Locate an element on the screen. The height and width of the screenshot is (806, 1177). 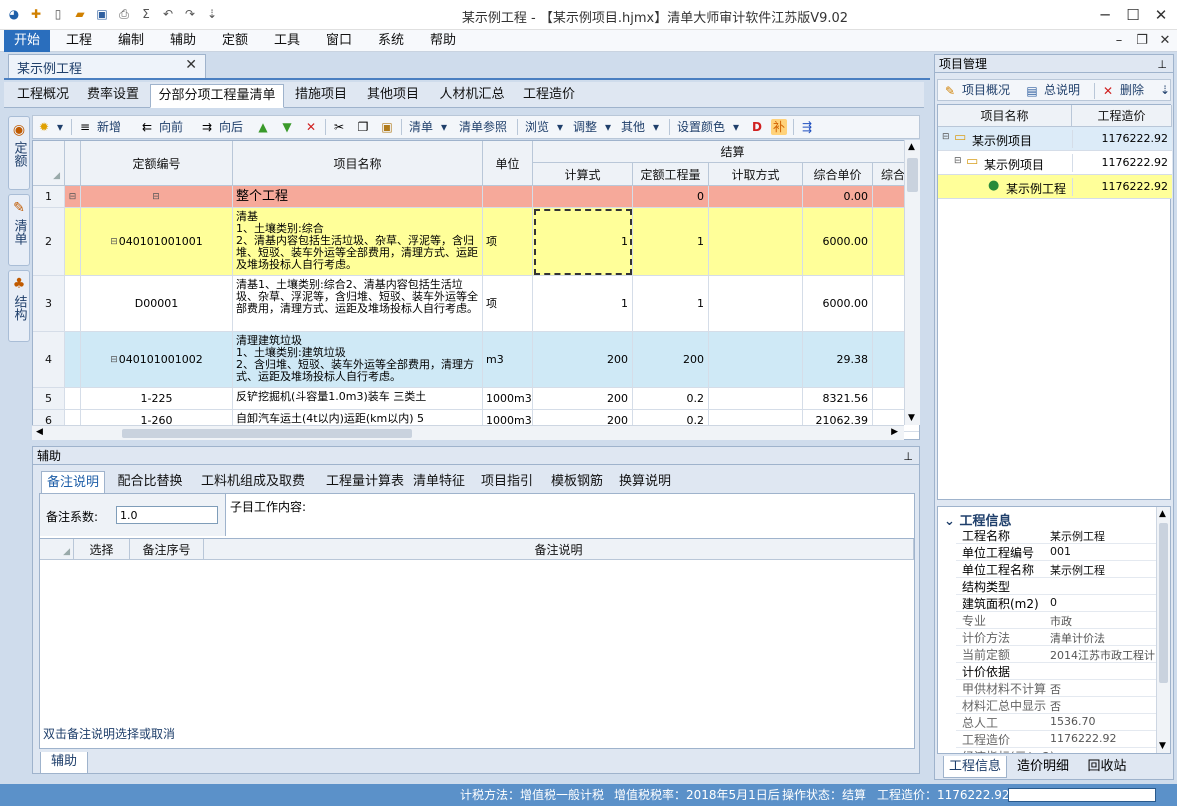
new-file-icon: ▯ is located at coordinates (58, 14).